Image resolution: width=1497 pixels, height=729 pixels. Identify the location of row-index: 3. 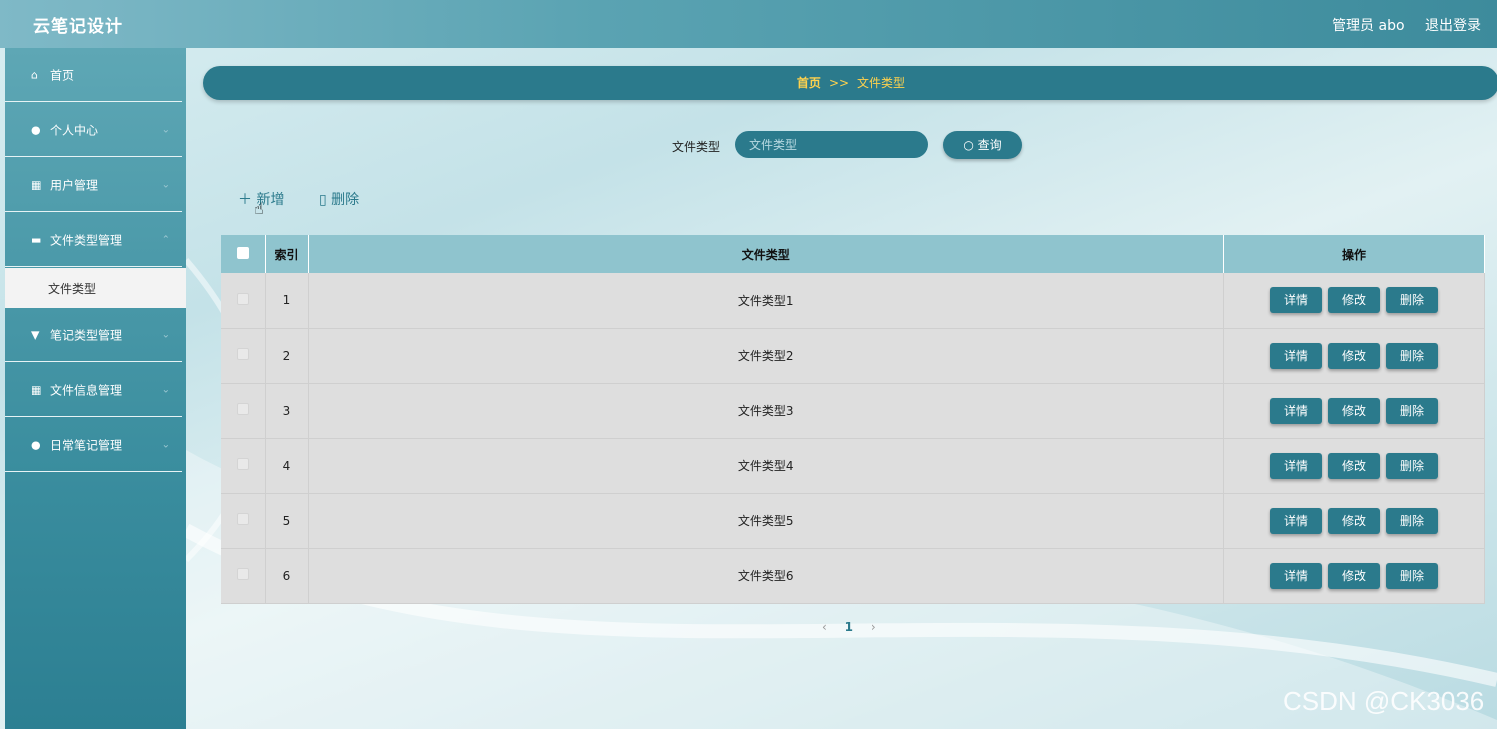
(287, 411).